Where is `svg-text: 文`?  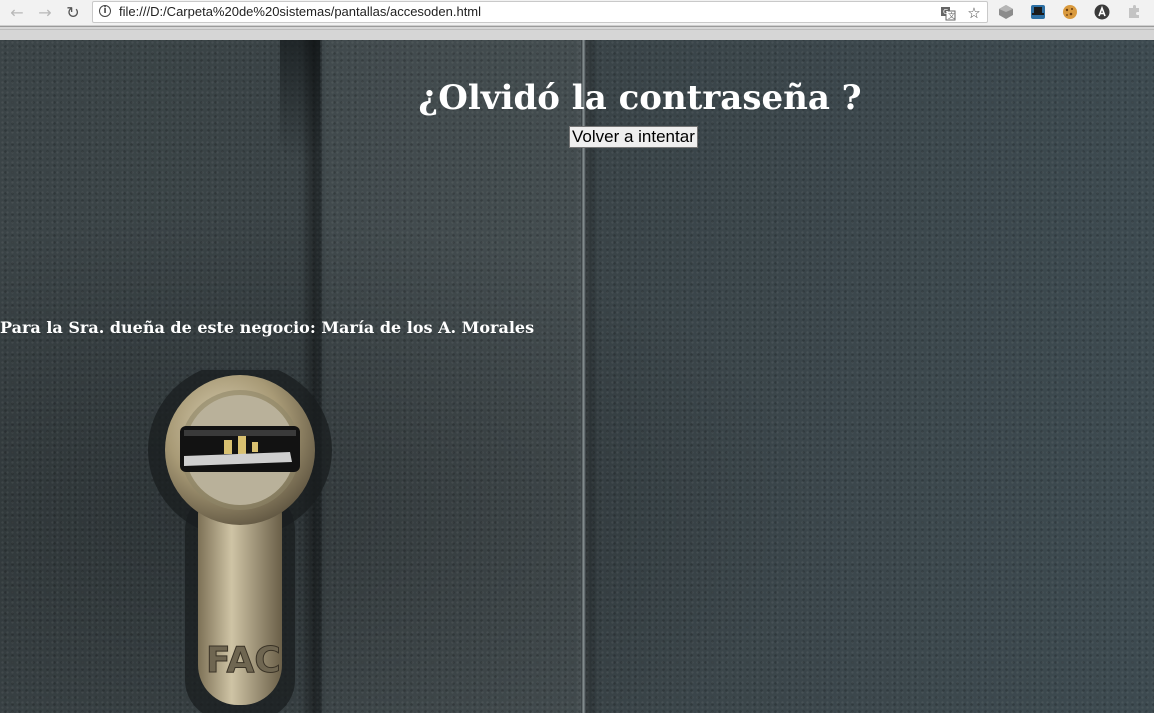 svg-text: 文 is located at coordinates (951, 15).